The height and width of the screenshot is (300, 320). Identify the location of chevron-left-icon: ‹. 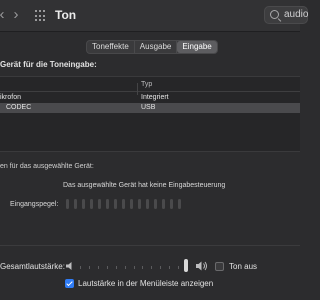
(4, 15).